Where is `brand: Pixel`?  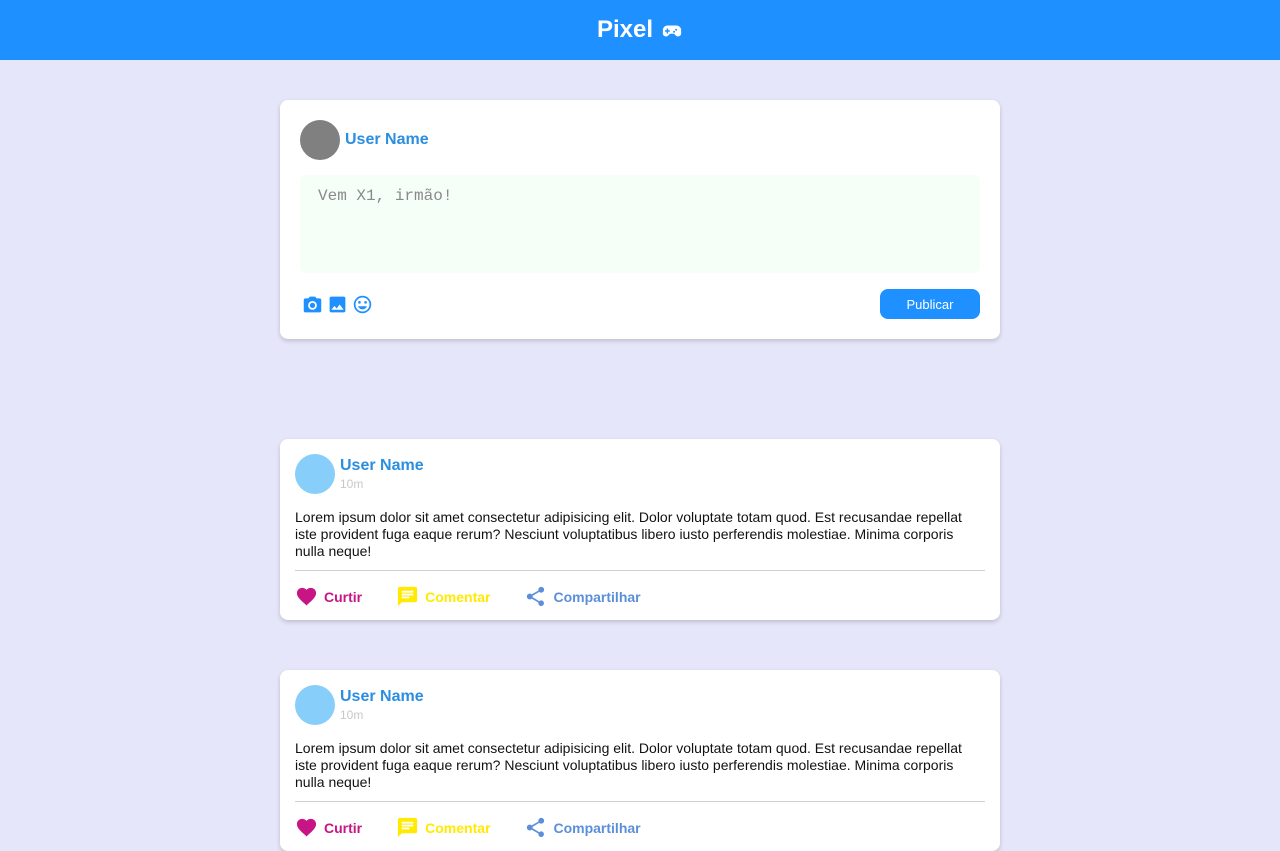
brand: Pixel is located at coordinates (640, 30).